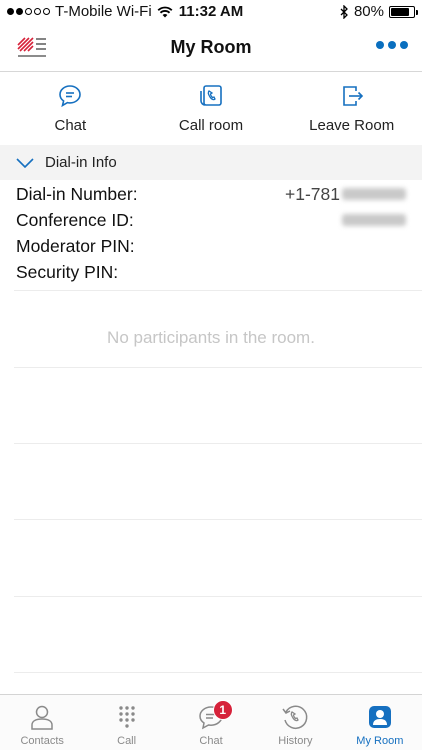  I want to click on conference-id-row: Conference ID:, so click(211, 220).